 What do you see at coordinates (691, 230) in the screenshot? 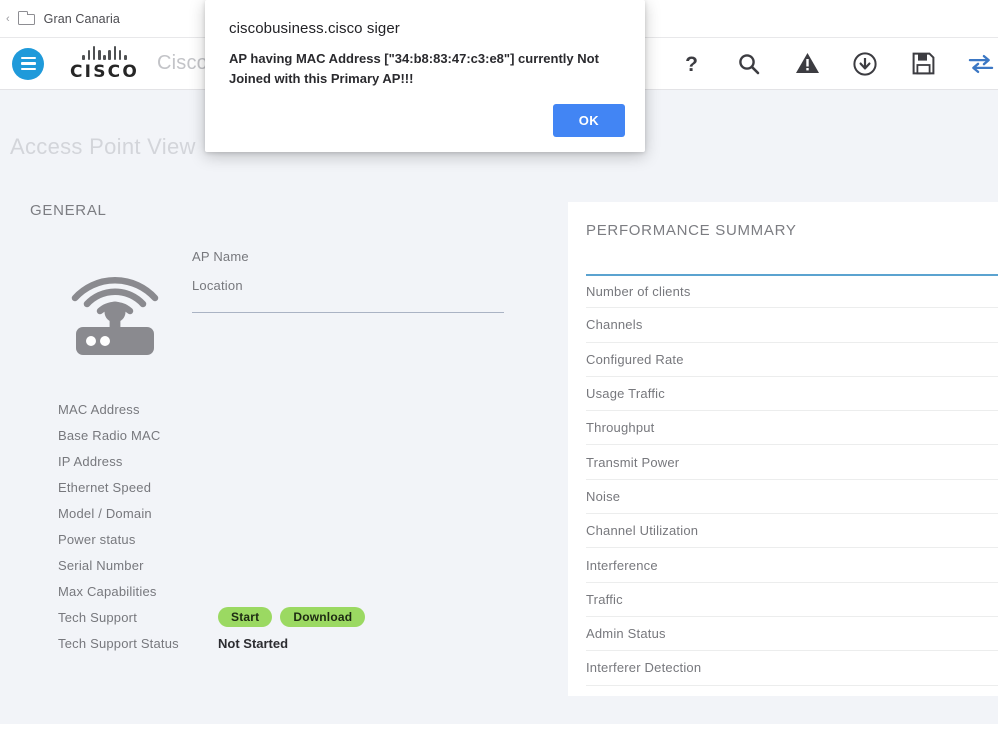
I see `performance-heading: PERFORMANCE SUMMARY` at bounding box center [691, 230].